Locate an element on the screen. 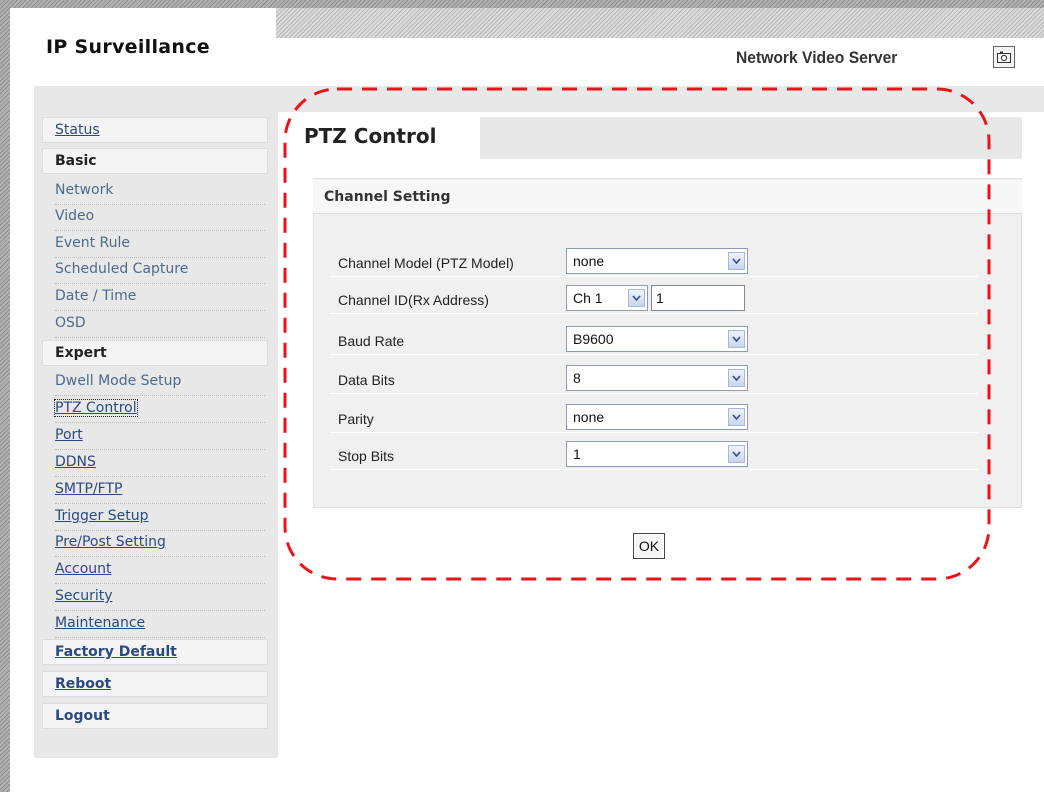 This screenshot has height=792, width=1044. product-name: Network Video Server is located at coordinates (817, 57).